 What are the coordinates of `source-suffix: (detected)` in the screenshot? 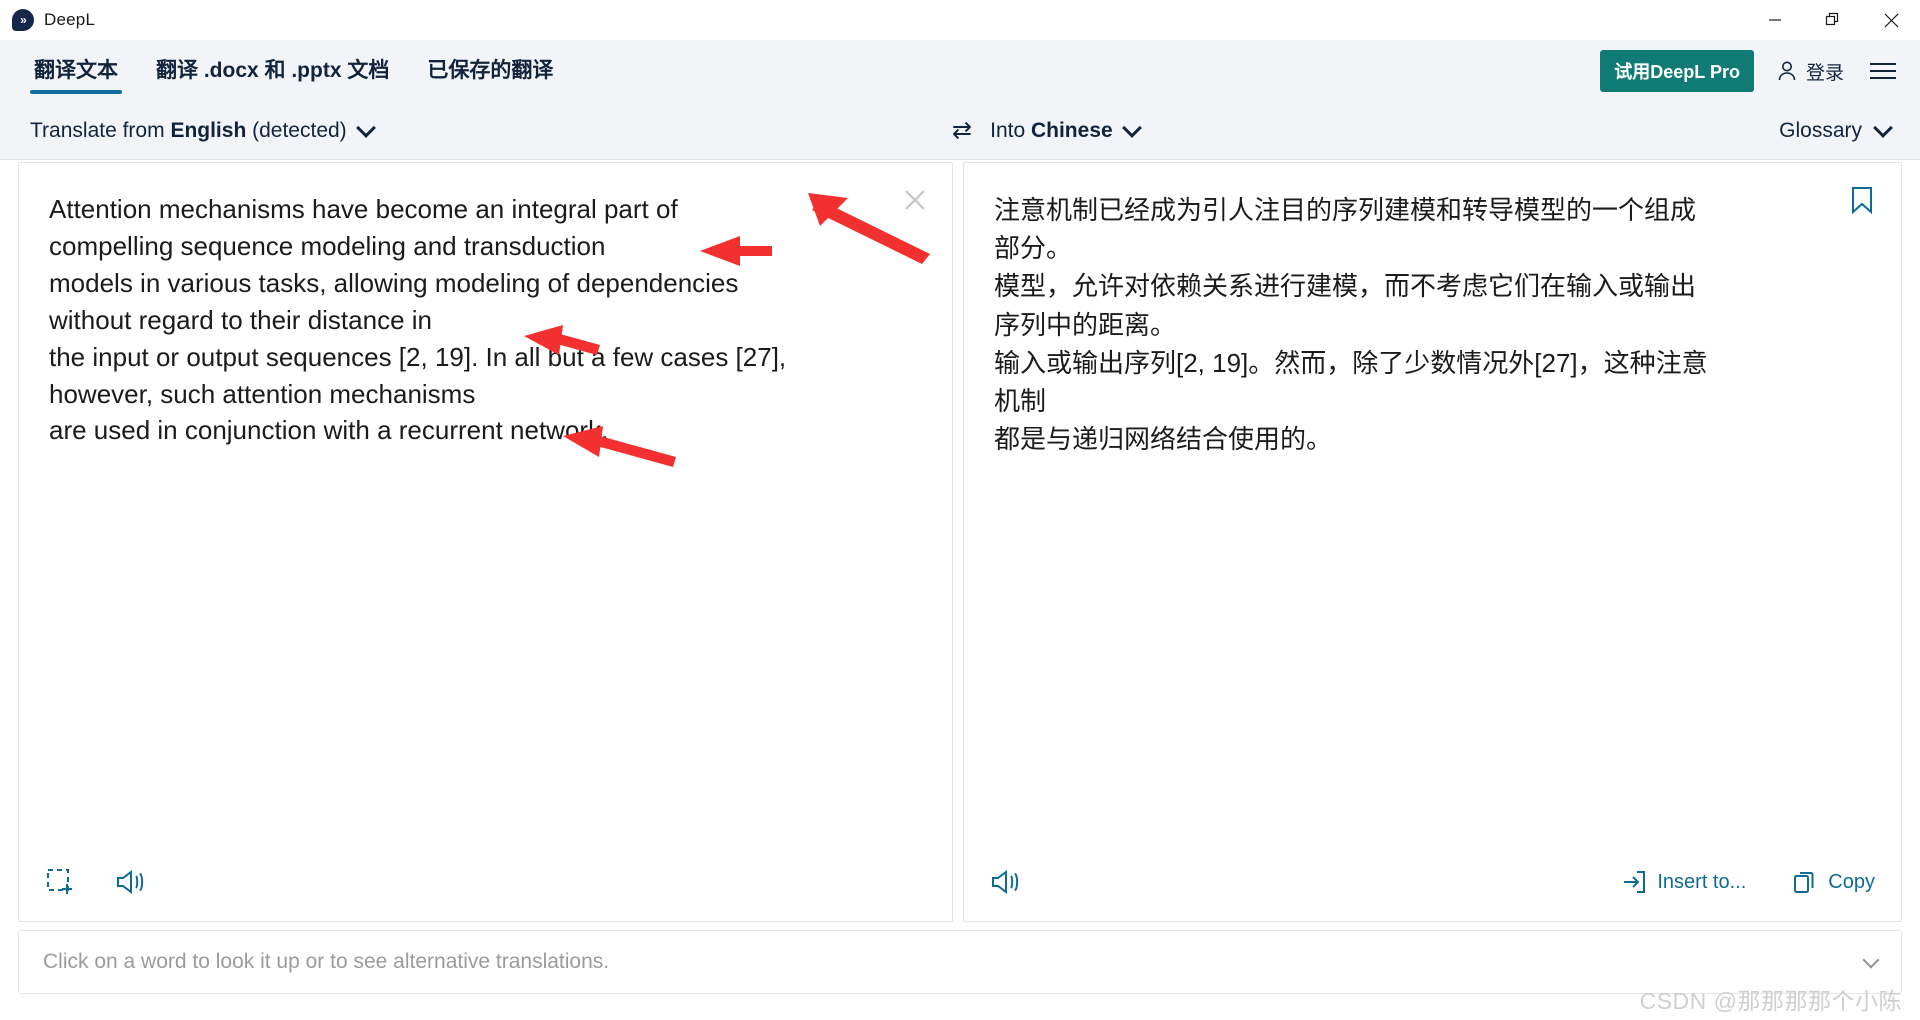 It's located at (296, 130).